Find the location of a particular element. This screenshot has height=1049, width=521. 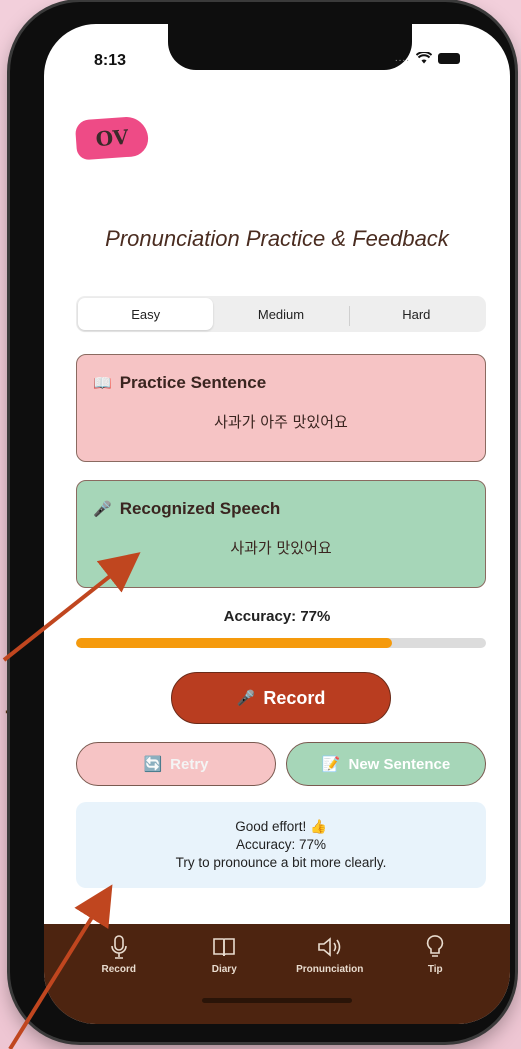

tab-tip-label: Tip is located at coordinates (435, 969).